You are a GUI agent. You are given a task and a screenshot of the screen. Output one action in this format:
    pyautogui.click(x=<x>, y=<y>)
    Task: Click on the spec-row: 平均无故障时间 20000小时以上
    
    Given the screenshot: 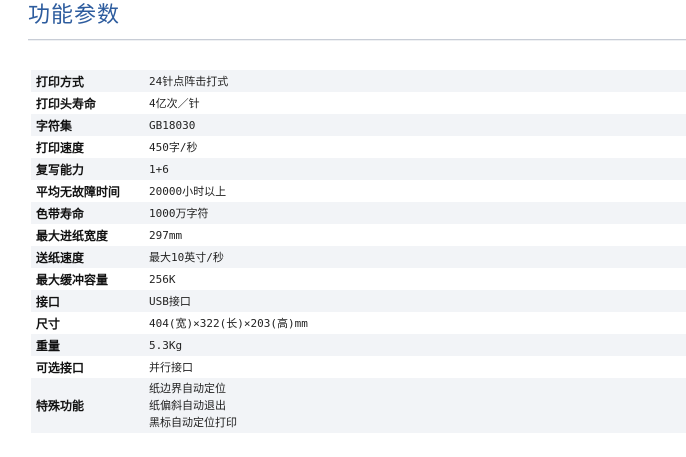 What is the action you would take?
    pyautogui.click(x=358, y=191)
    